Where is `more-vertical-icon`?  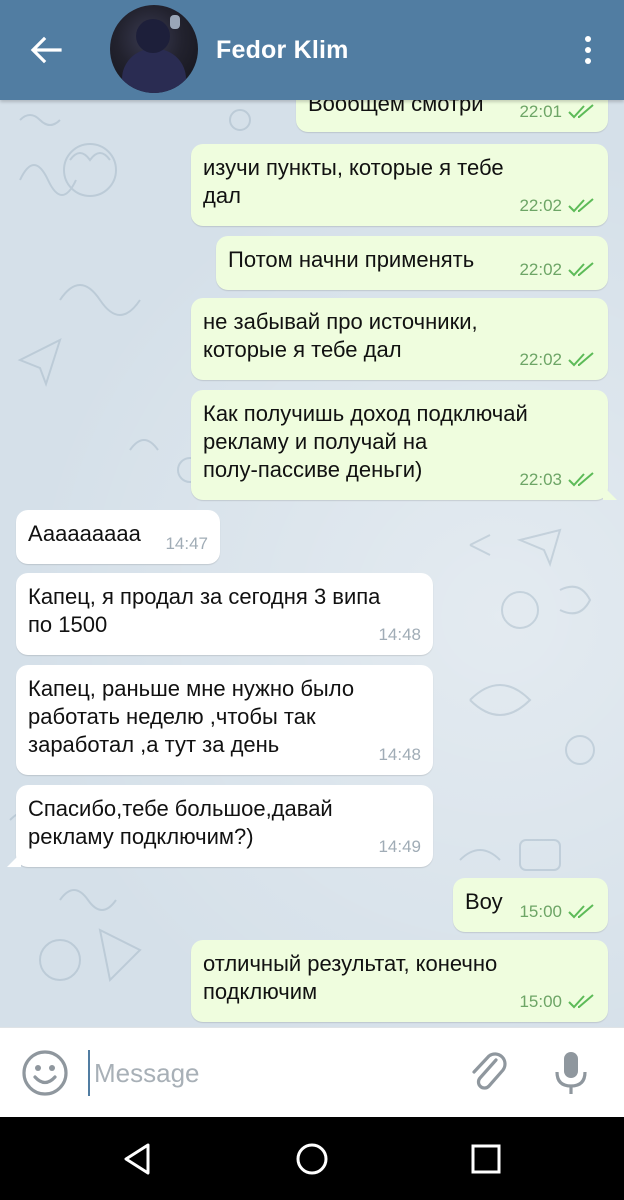 more-vertical-icon is located at coordinates (588, 39).